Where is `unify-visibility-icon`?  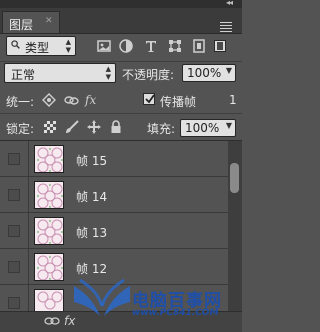 unify-visibility-icon is located at coordinates (71, 100).